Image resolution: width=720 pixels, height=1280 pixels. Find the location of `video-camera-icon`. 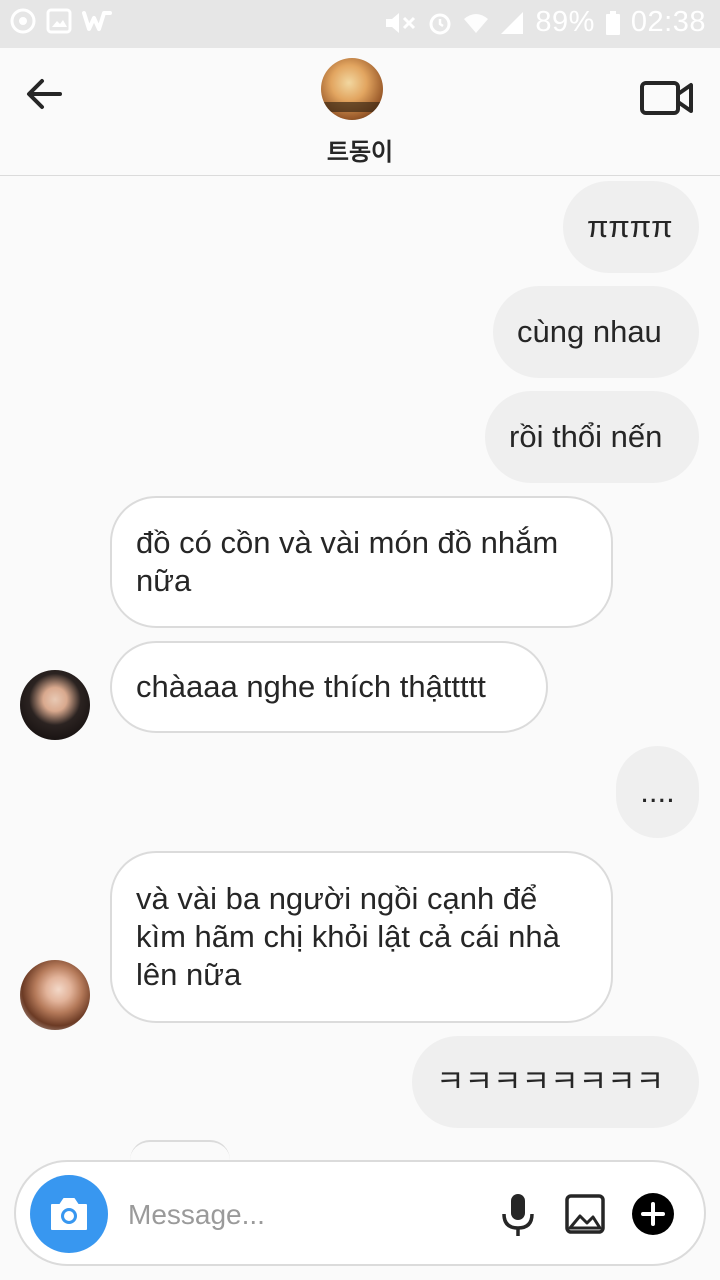

video-camera-icon is located at coordinates (666, 98).